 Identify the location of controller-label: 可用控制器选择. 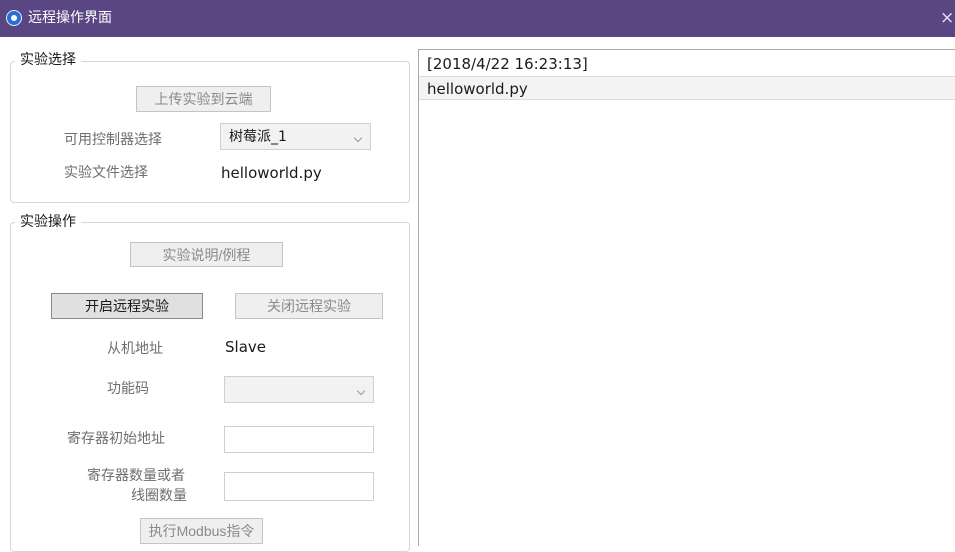
(113, 140).